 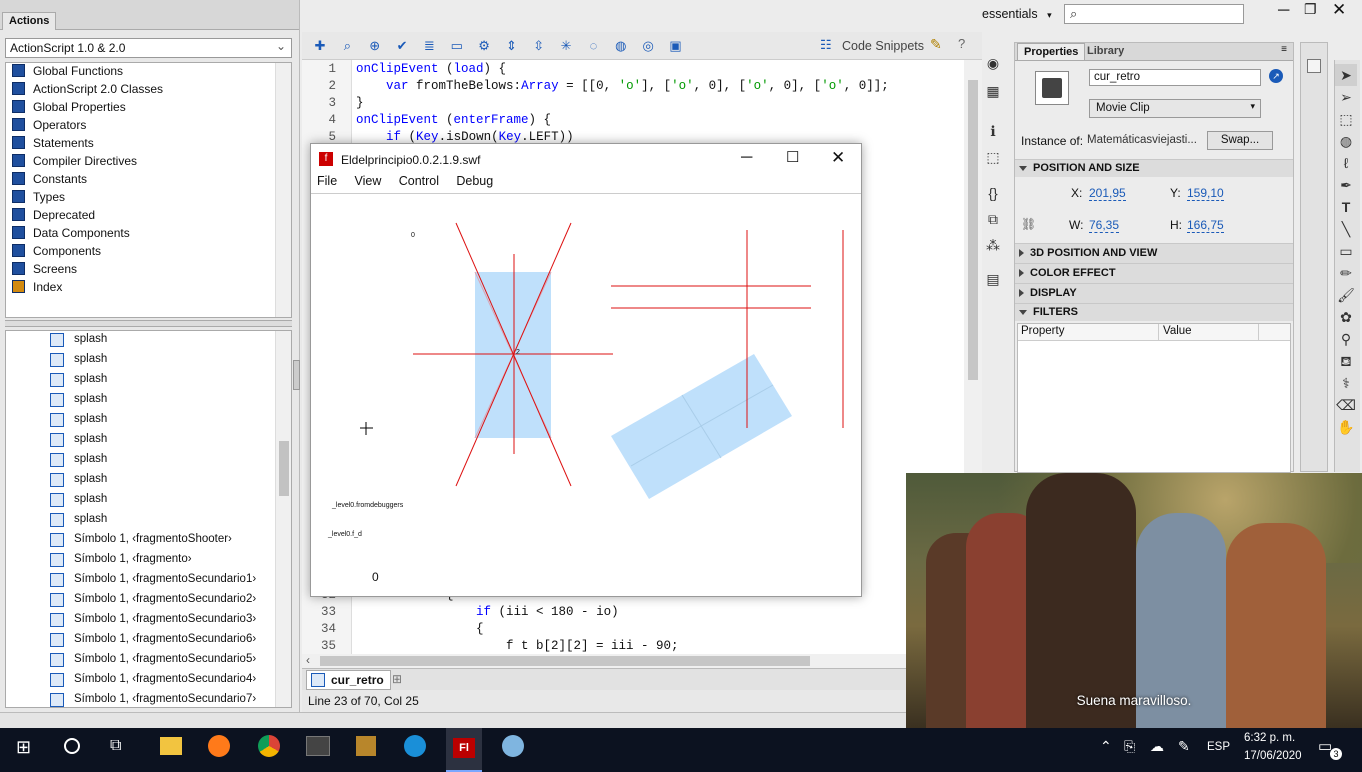 I want to click on version-select: ActionScript 1.0 & 2.0 ⌄, so click(x=148, y=48).